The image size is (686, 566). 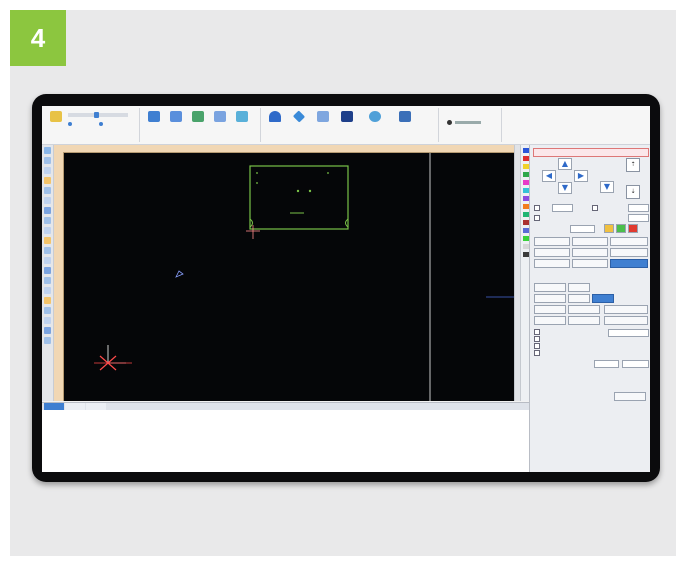 What do you see at coordinates (347, 122) in the screenshot?
I see `ribbon-button-display` at bounding box center [347, 122].